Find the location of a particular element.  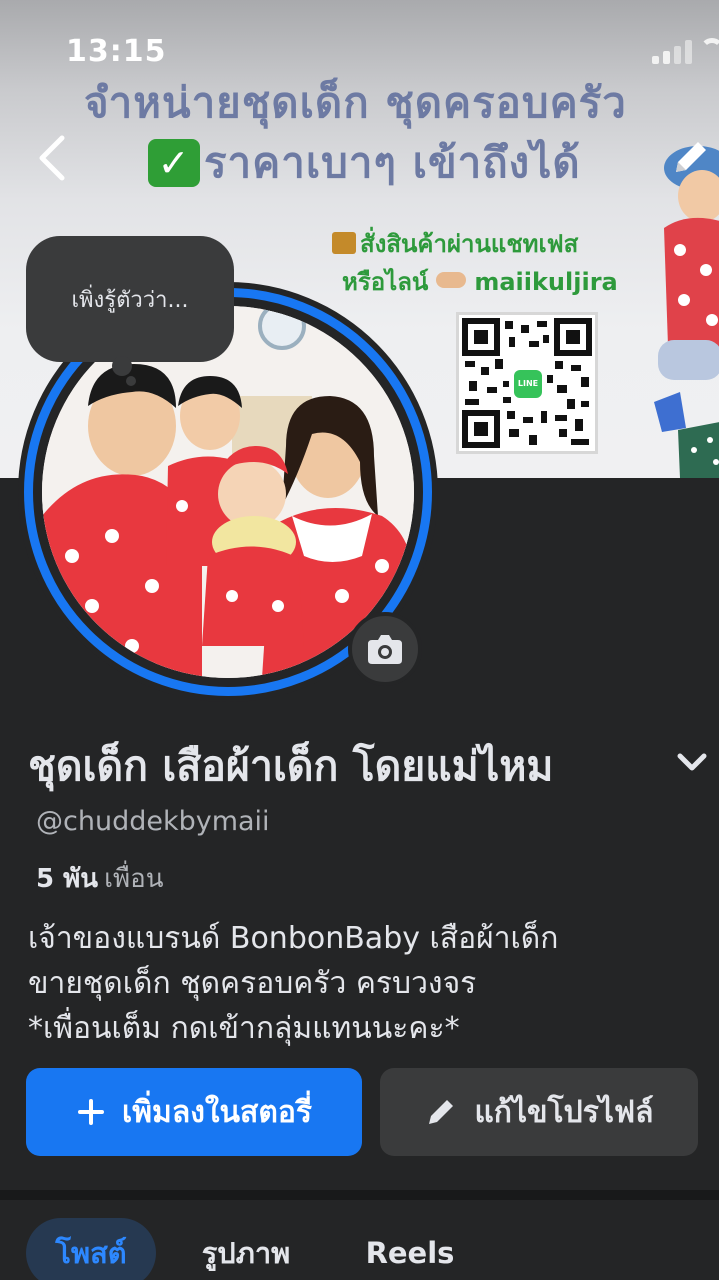

status-time: 13:15 is located at coordinates (116, 51).